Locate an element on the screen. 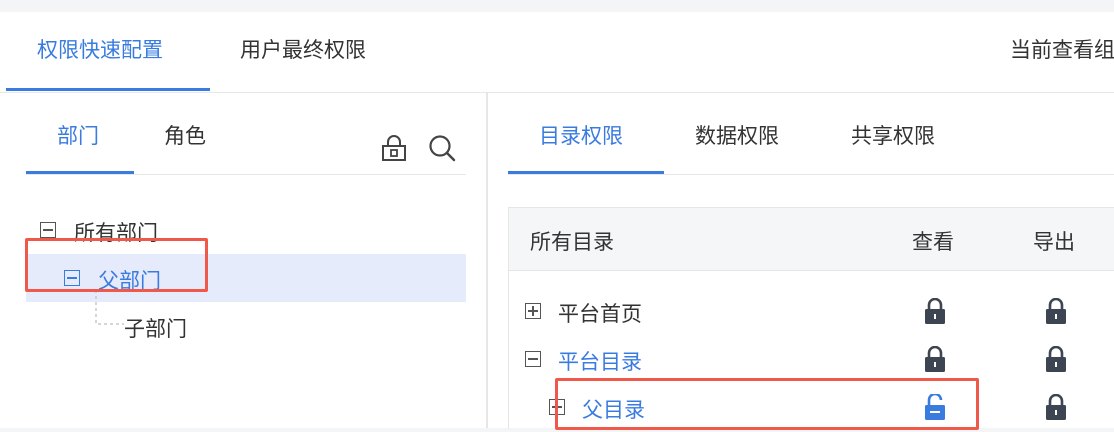  active-permission-tab-indicator is located at coordinates (586, 172).